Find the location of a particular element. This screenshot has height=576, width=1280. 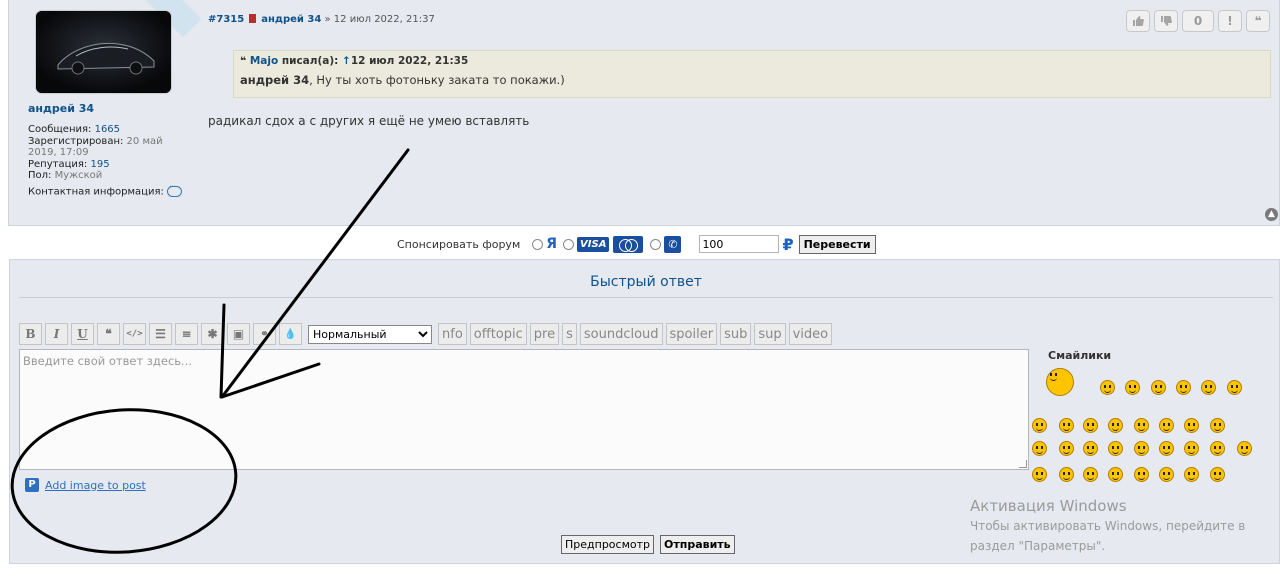

sponsor-bar: Спонсировать форум Я VISA ✆ ₽ Перевести is located at coordinates (636, 244).